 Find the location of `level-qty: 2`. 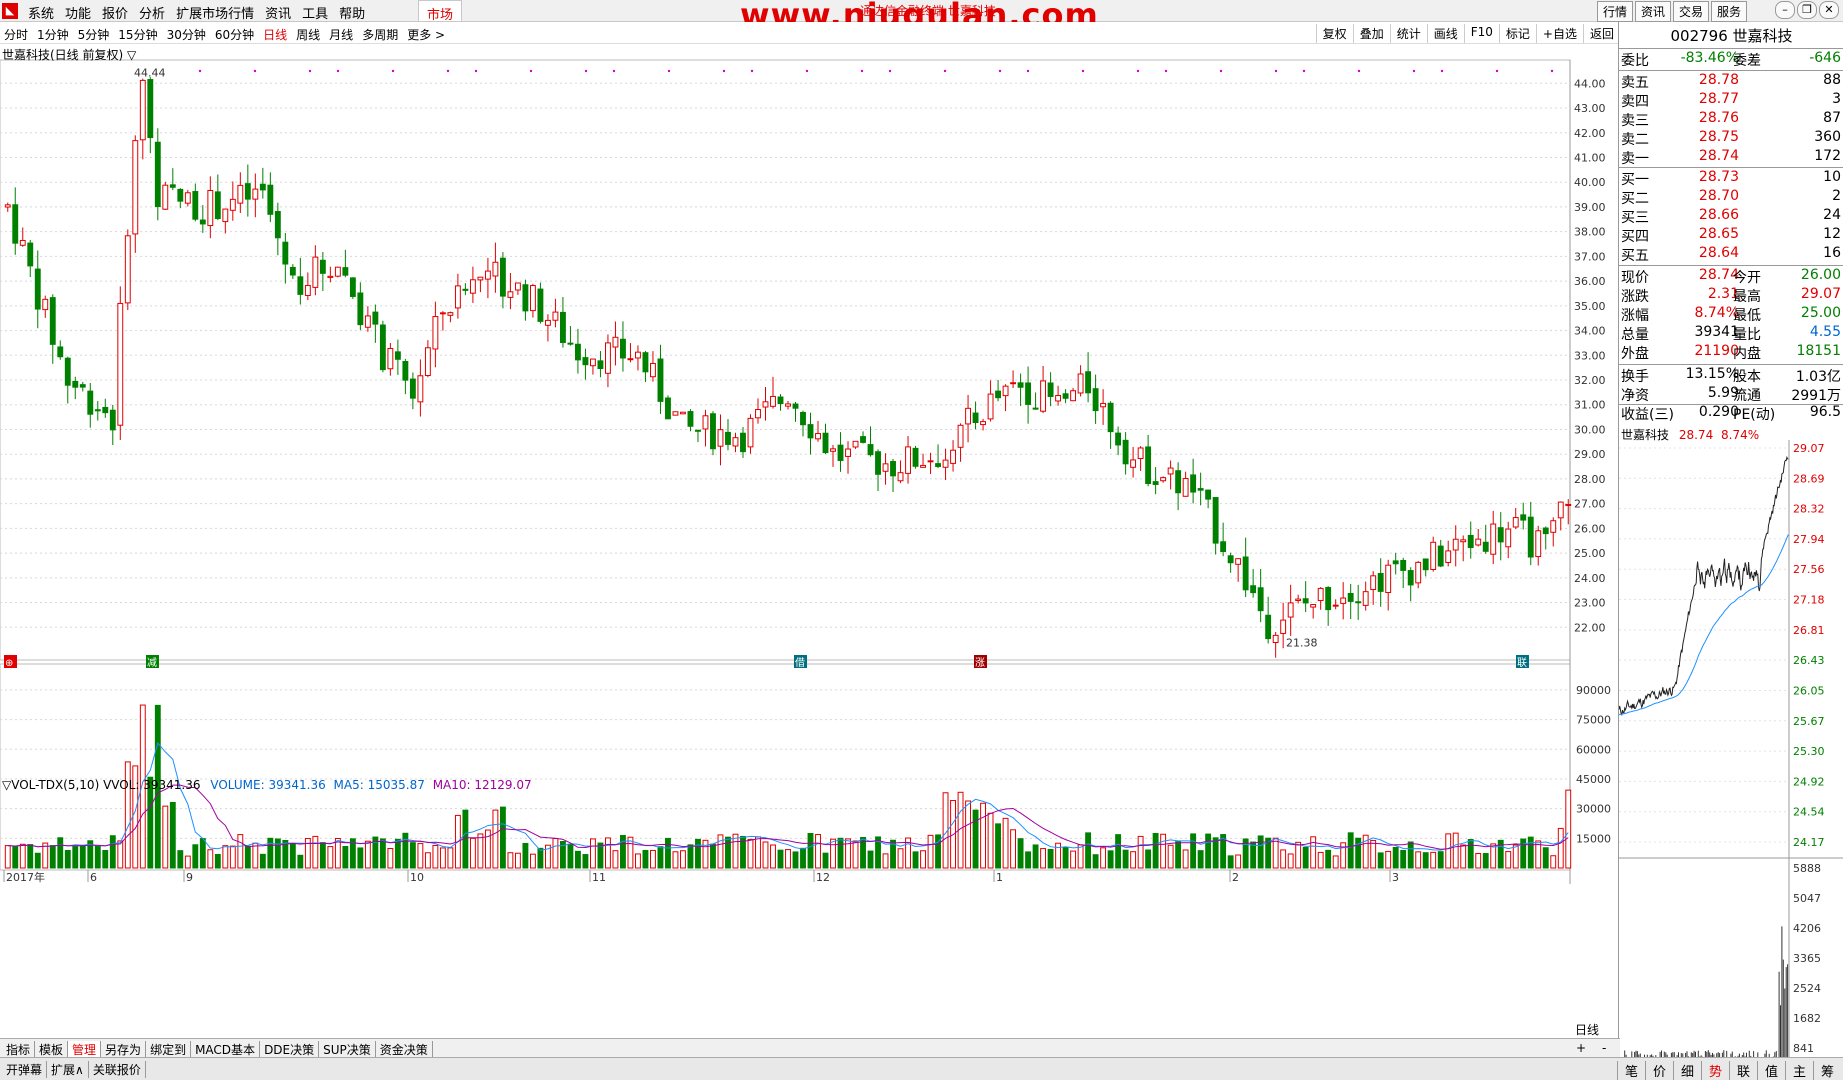

level-qty: 2 is located at coordinates (1836, 196).